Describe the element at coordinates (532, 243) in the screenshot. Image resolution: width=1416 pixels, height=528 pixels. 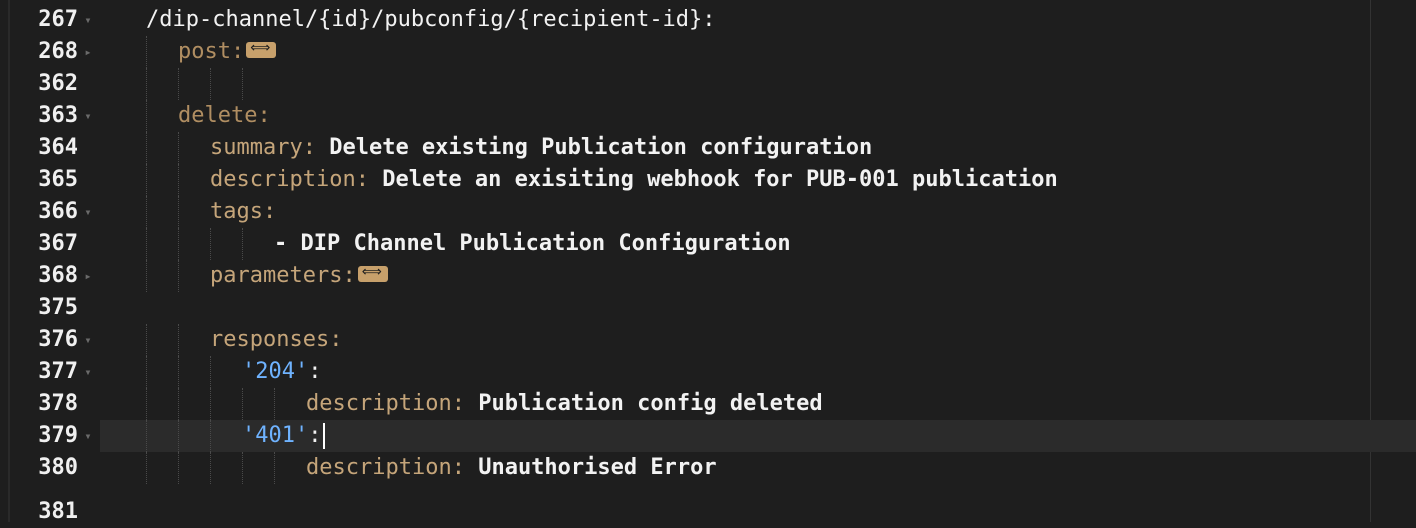
I see `yaml-list-item: - DIP Channel Publication Configuration` at that location.